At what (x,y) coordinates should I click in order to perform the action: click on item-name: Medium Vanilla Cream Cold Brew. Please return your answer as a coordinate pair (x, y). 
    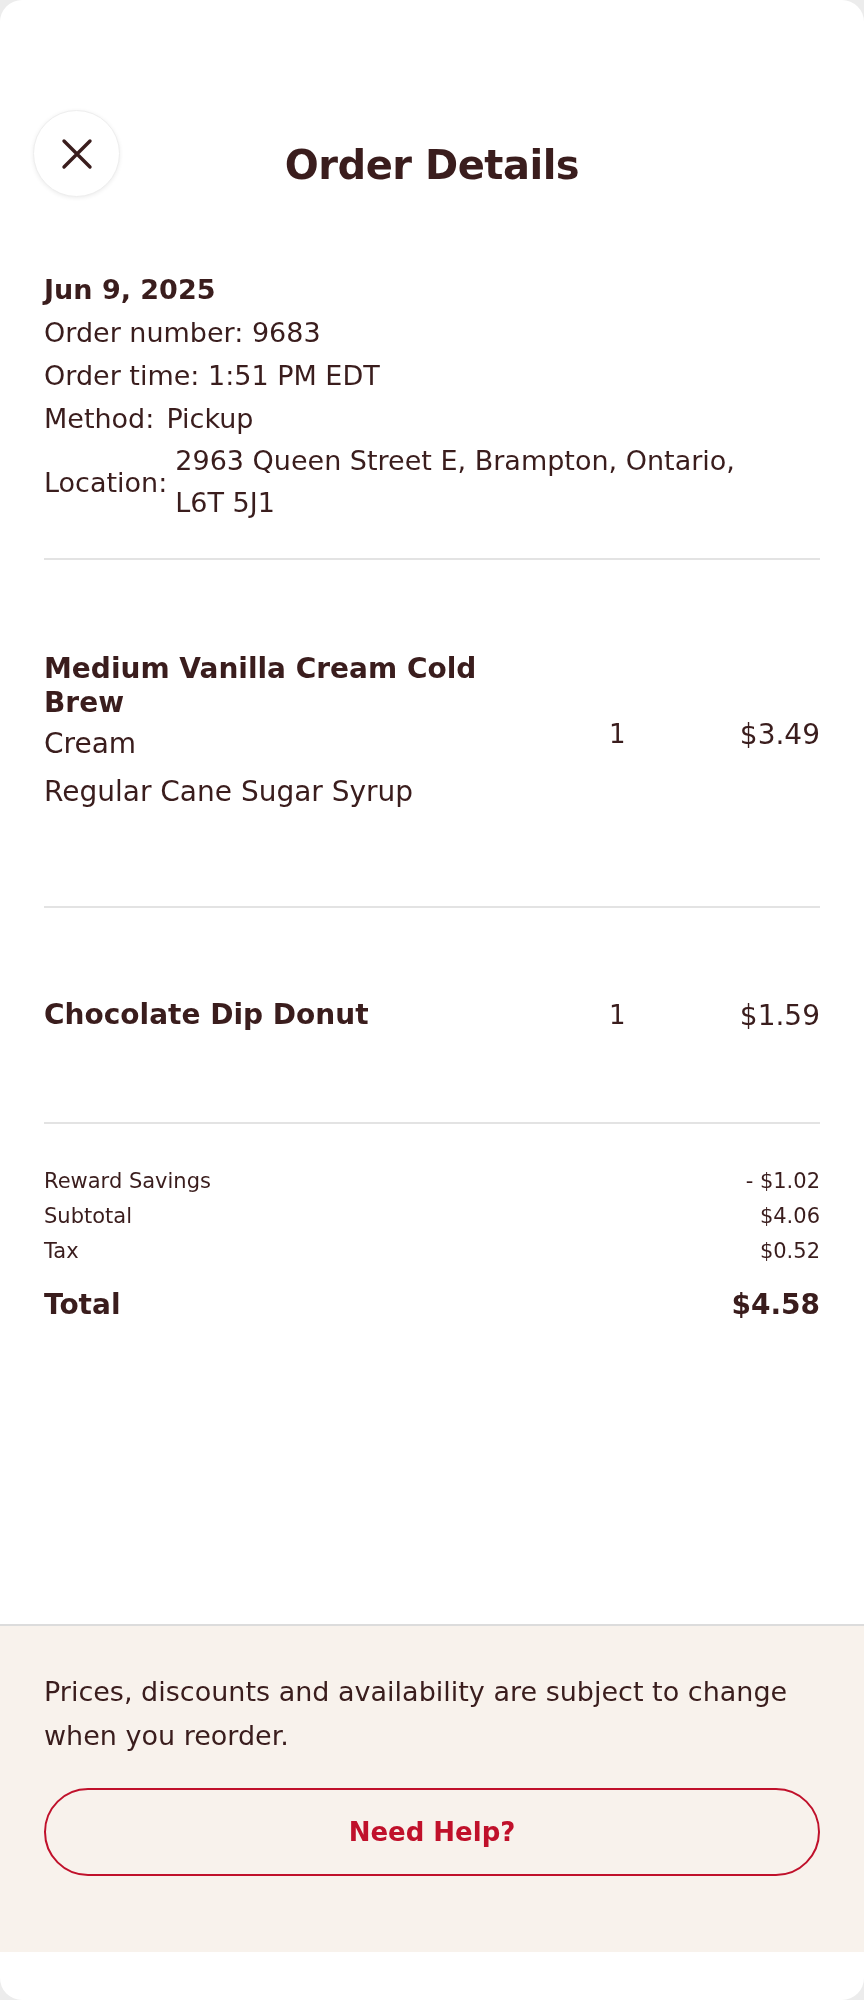
    Looking at the image, I should click on (261, 686).